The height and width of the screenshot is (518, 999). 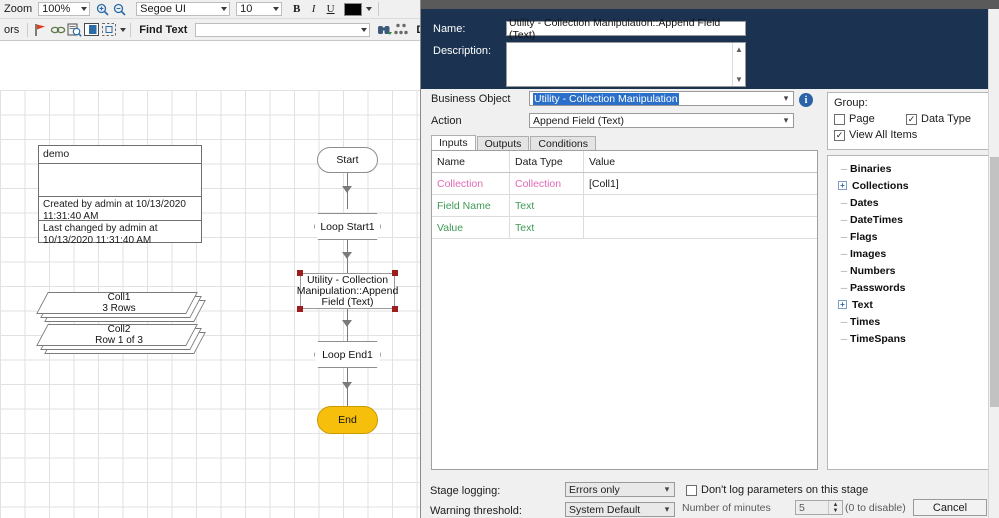 What do you see at coordinates (401, 30) in the screenshot?
I see `dependencies-icon` at bounding box center [401, 30].